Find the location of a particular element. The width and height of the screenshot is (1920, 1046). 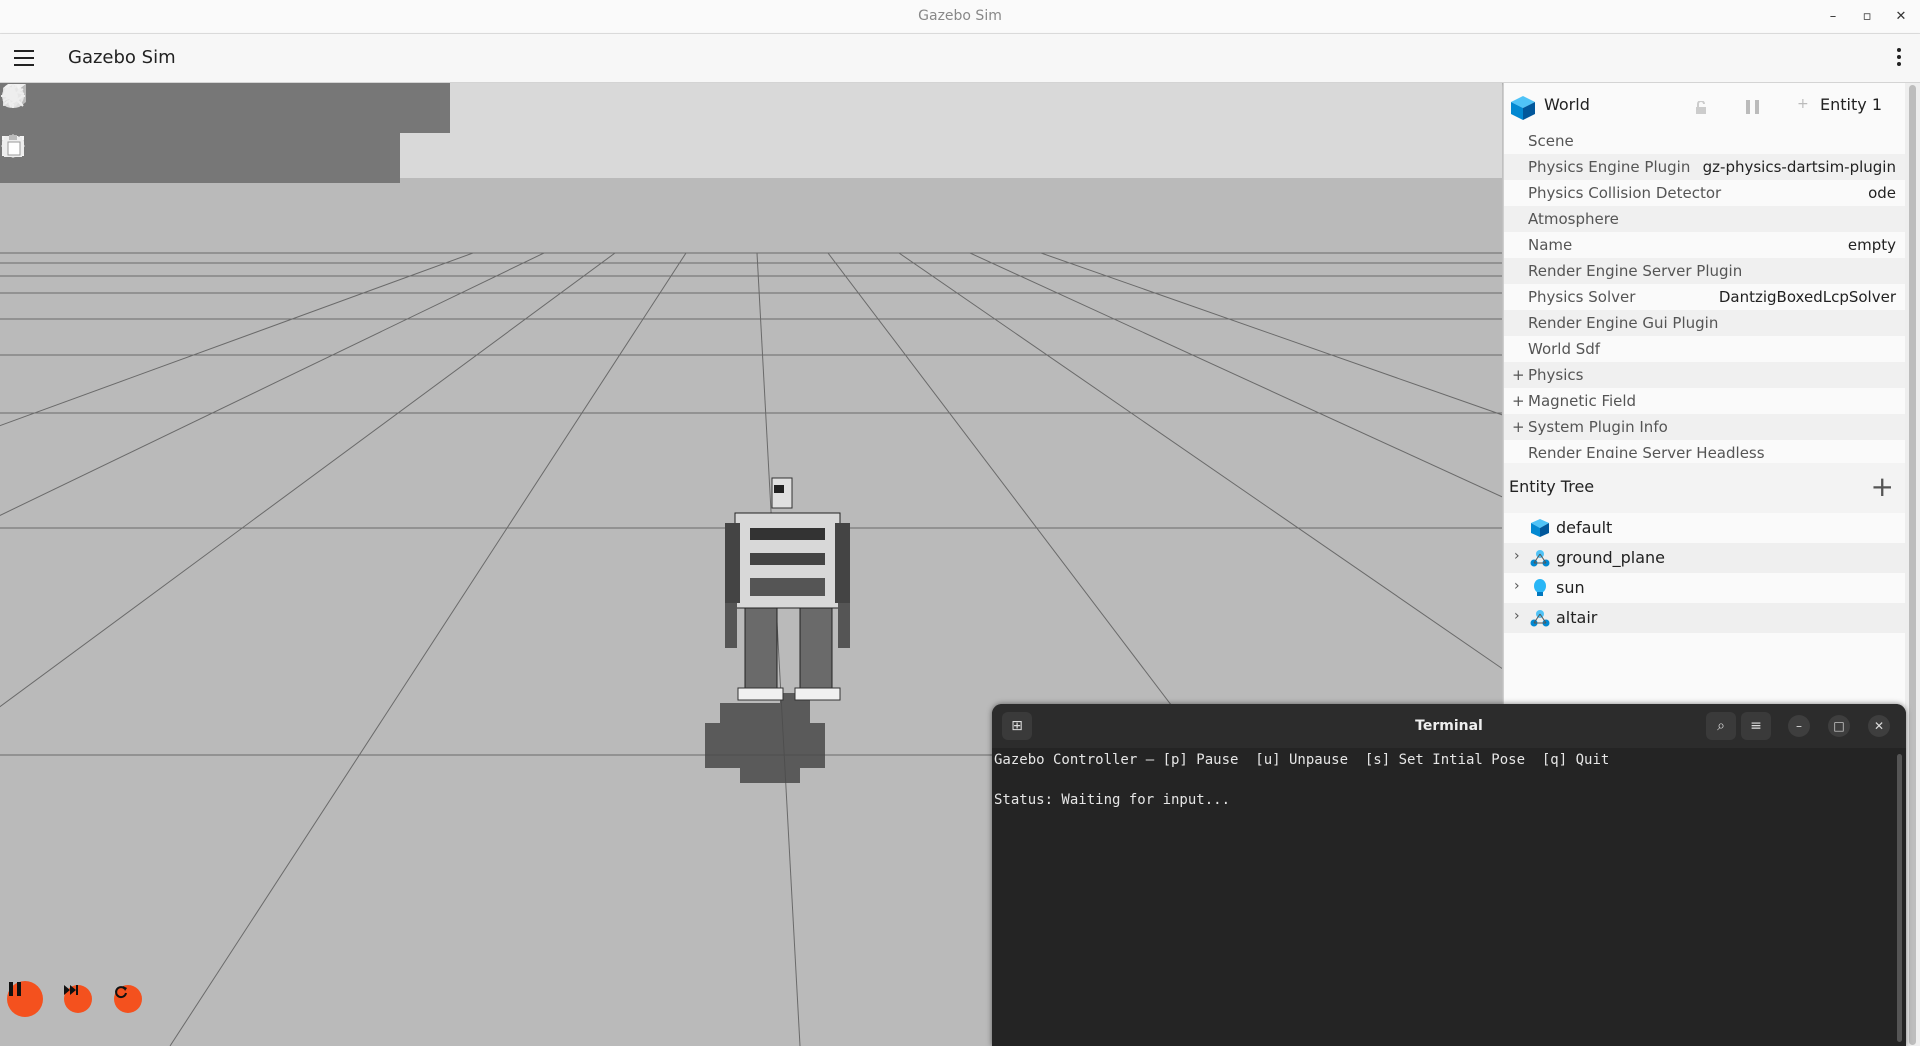

component-value: gz-physics-dartsim-plugin is located at coordinates (1799, 167).